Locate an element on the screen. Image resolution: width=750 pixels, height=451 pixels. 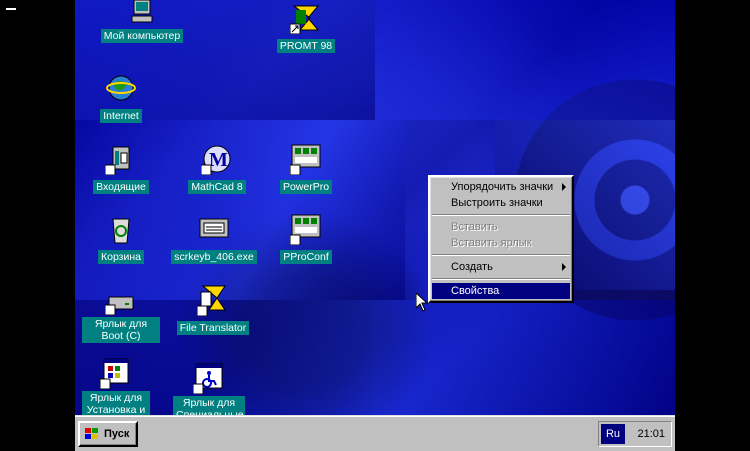
desktop-icon-recycle-bin: Корзина is located at coordinates (123, 239).